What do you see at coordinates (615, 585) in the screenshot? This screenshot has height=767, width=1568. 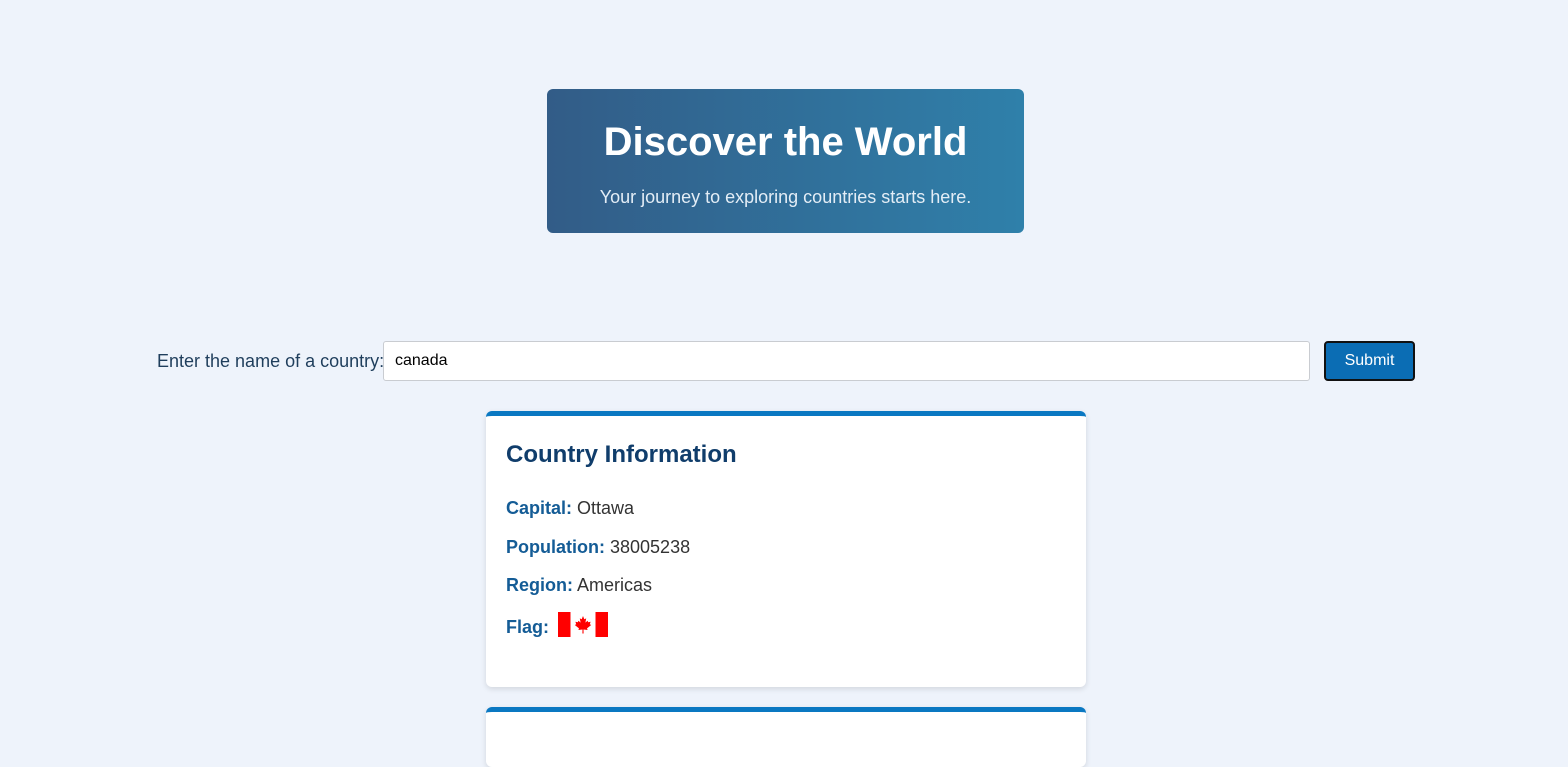 I see `region-value: Americas` at bounding box center [615, 585].